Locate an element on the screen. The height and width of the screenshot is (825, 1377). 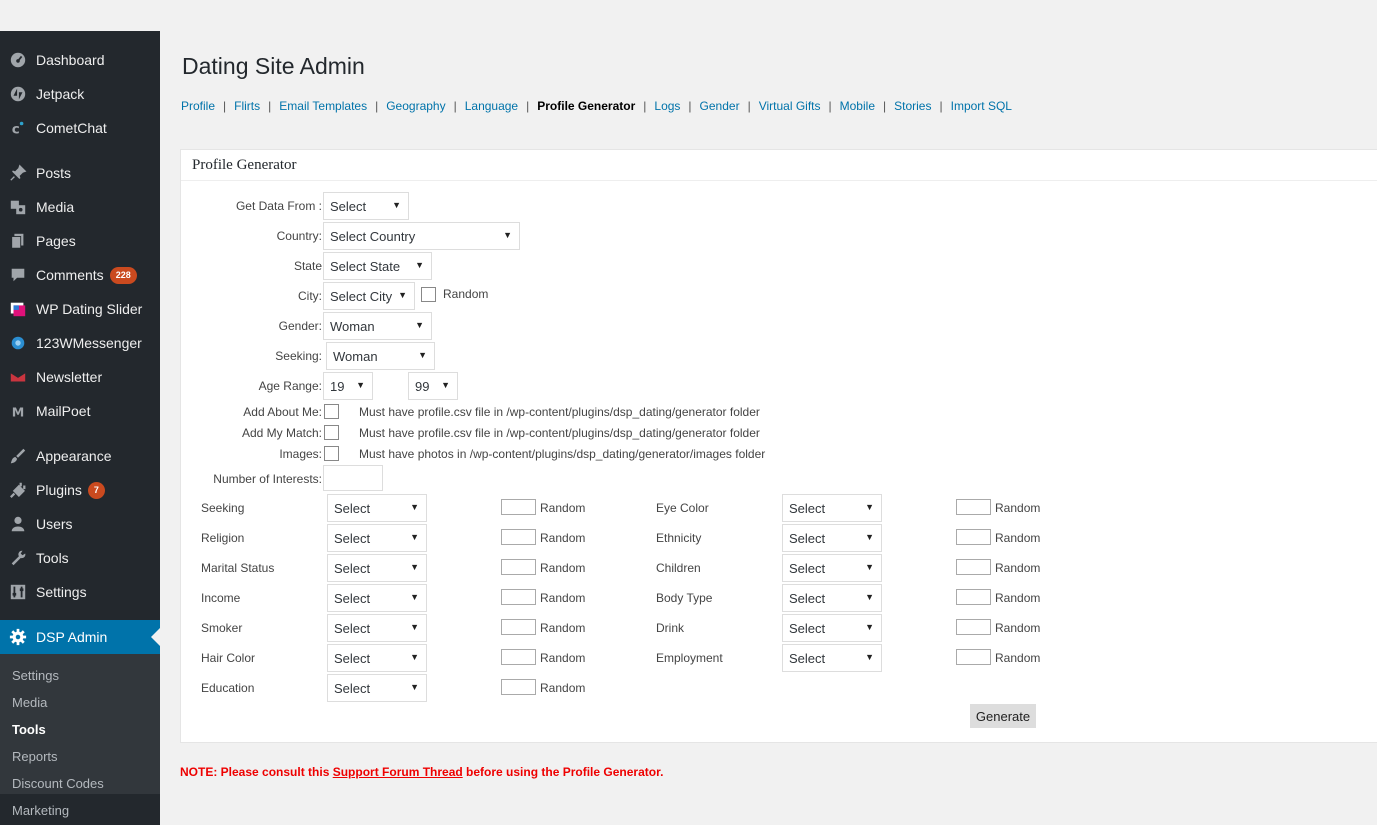
seeking-select: Woman ▼ is located at coordinates (380, 356).